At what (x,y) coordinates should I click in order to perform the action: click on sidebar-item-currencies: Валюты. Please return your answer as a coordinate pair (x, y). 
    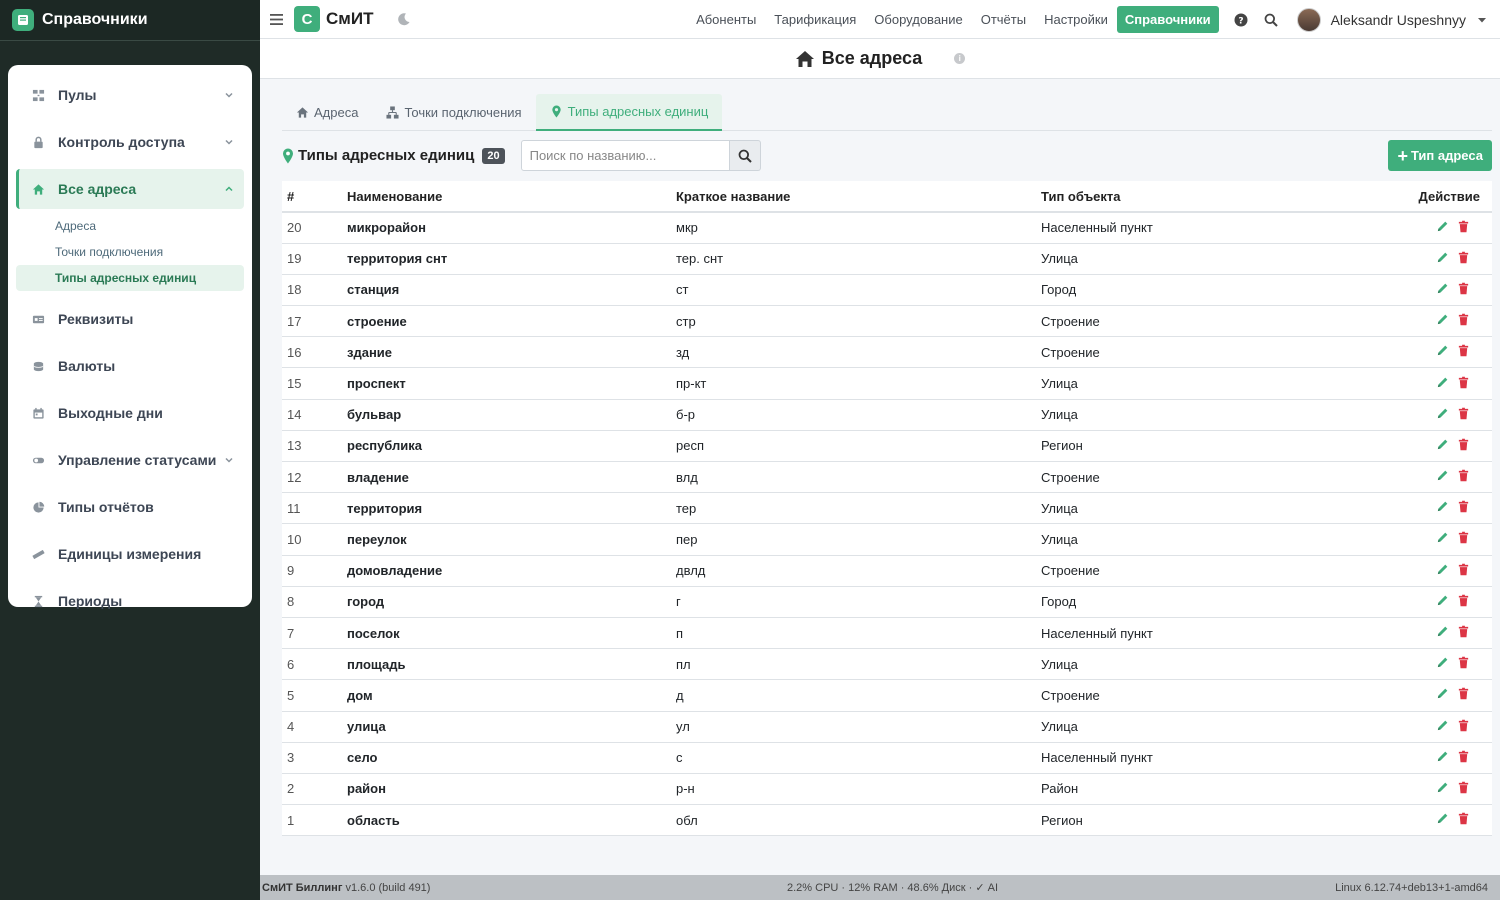
    Looking at the image, I should click on (130, 366).